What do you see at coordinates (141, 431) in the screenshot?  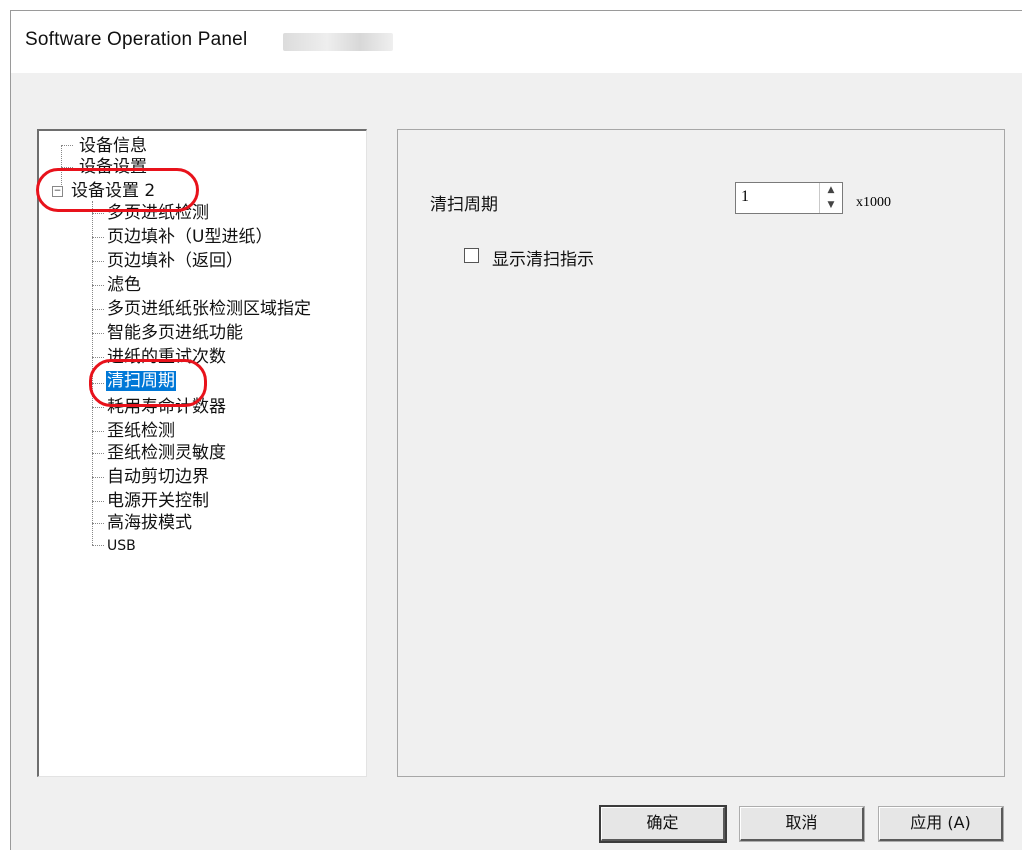 I see `tree-item-skew-detection: 歪纸检测` at bounding box center [141, 431].